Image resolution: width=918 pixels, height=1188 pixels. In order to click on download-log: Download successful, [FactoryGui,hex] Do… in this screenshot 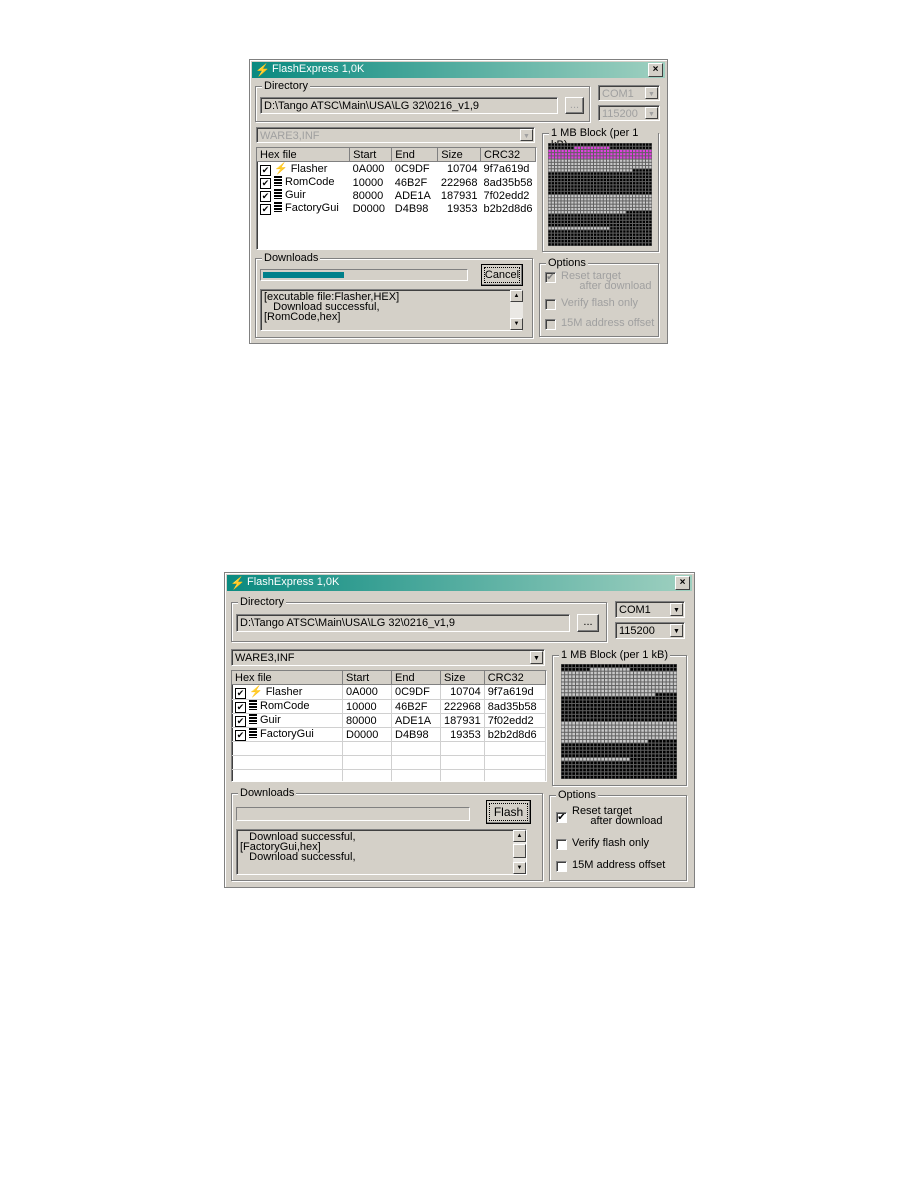, I will do `click(381, 852)`.